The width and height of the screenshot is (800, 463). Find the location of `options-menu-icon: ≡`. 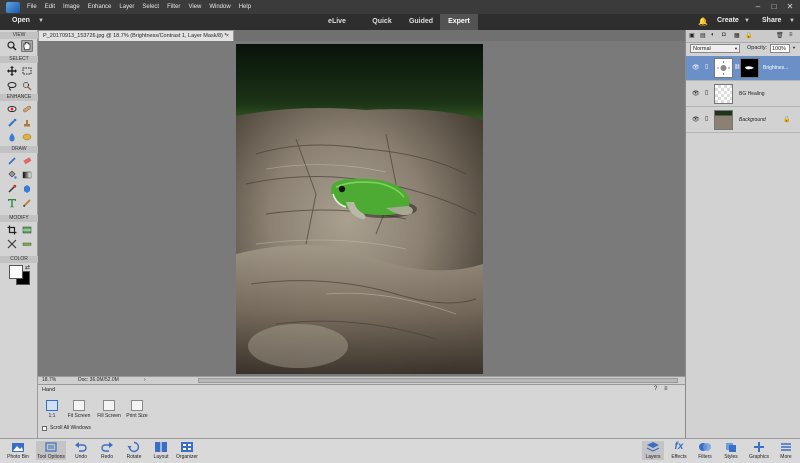

options-menu-icon: ≡ is located at coordinates (666, 389).